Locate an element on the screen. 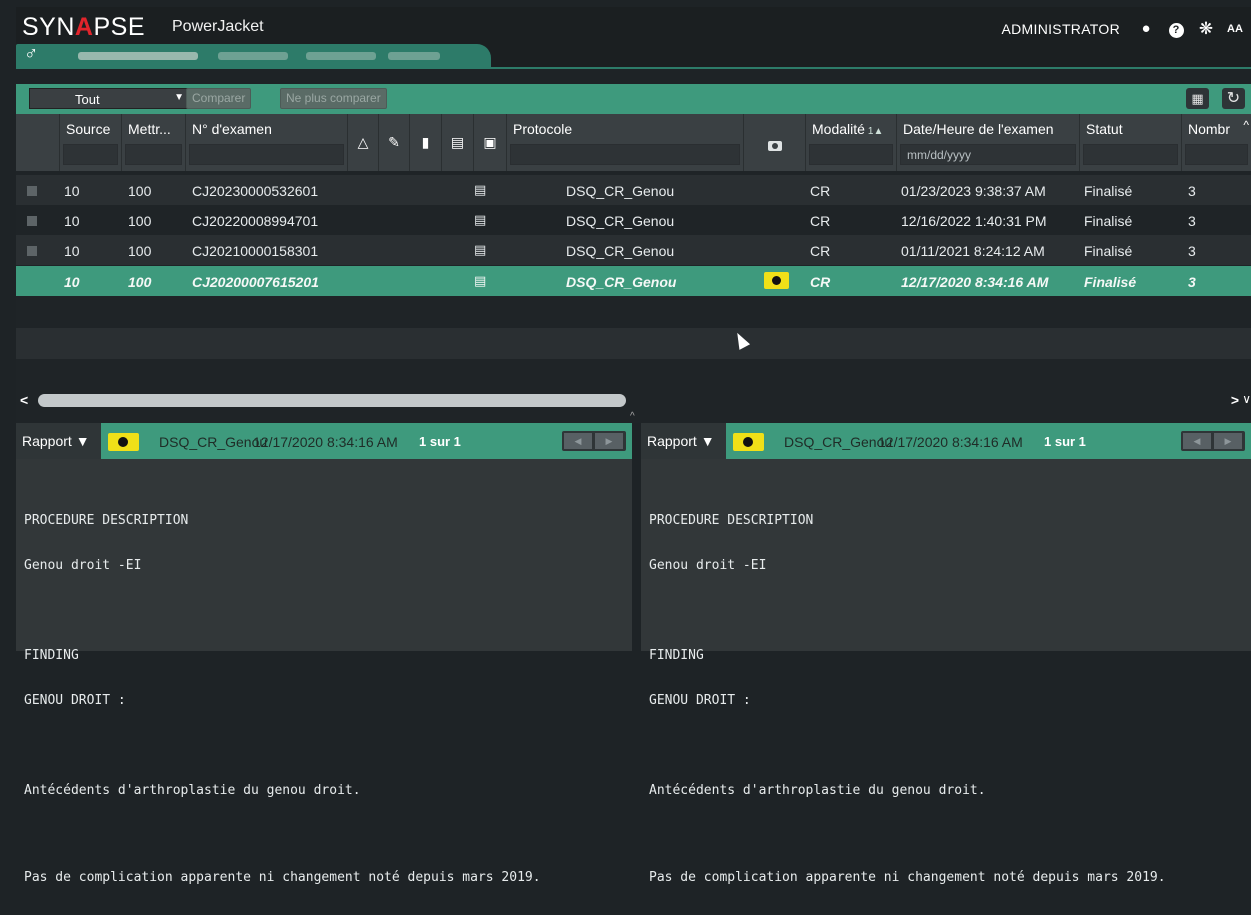  col-lock: ▣ is located at coordinates (490, 142).